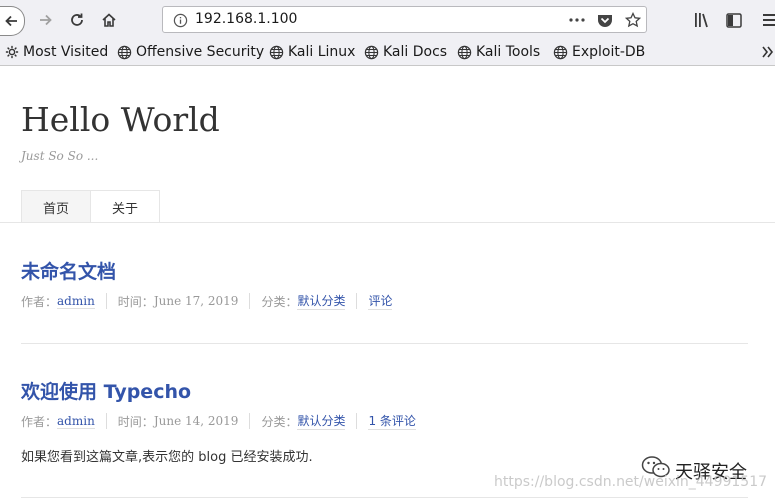 The height and width of the screenshot is (502, 775). What do you see at coordinates (387, 222) in the screenshot?
I see `nav-divider` at bounding box center [387, 222].